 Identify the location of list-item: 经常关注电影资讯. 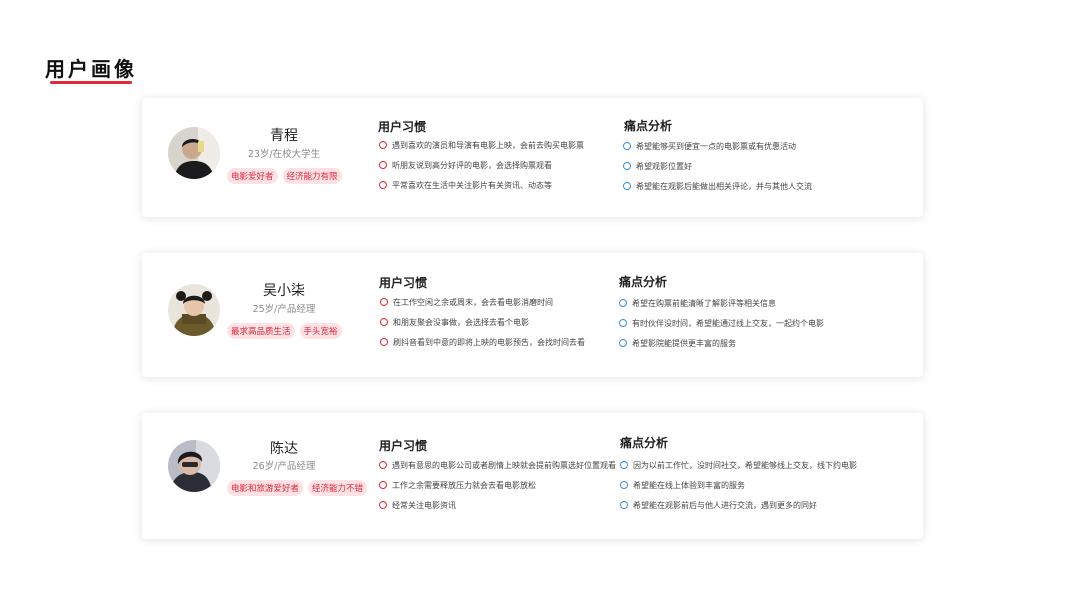
(497, 505).